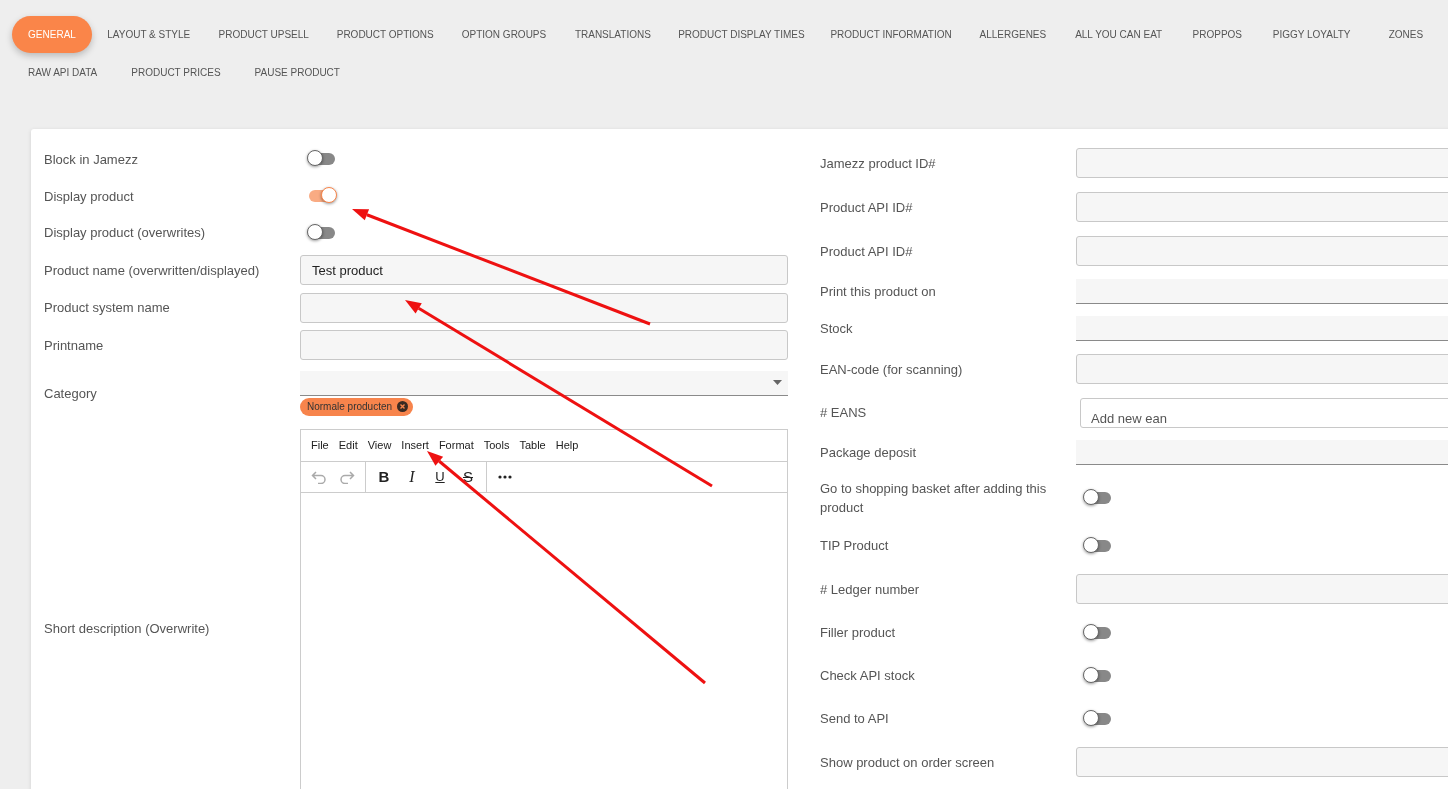 The height and width of the screenshot is (789, 1448). What do you see at coordinates (71, 394) in the screenshot?
I see `field-label: Category` at bounding box center [71, 394].